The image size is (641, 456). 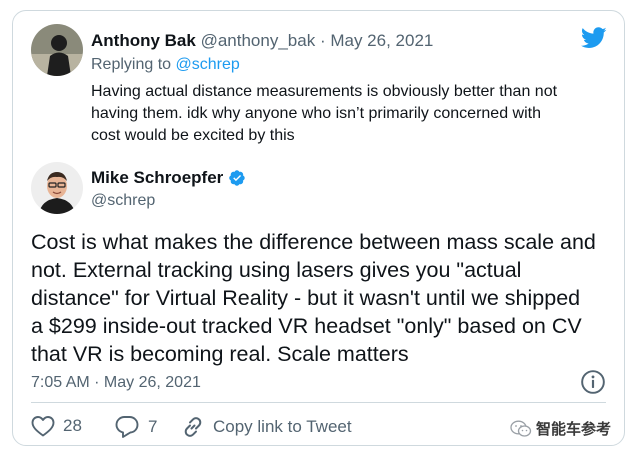 What do you see at coordinates (57, 188) in the screenshot?
I see `mike-schroepfer-avatar` at bounding box center [57, 188].